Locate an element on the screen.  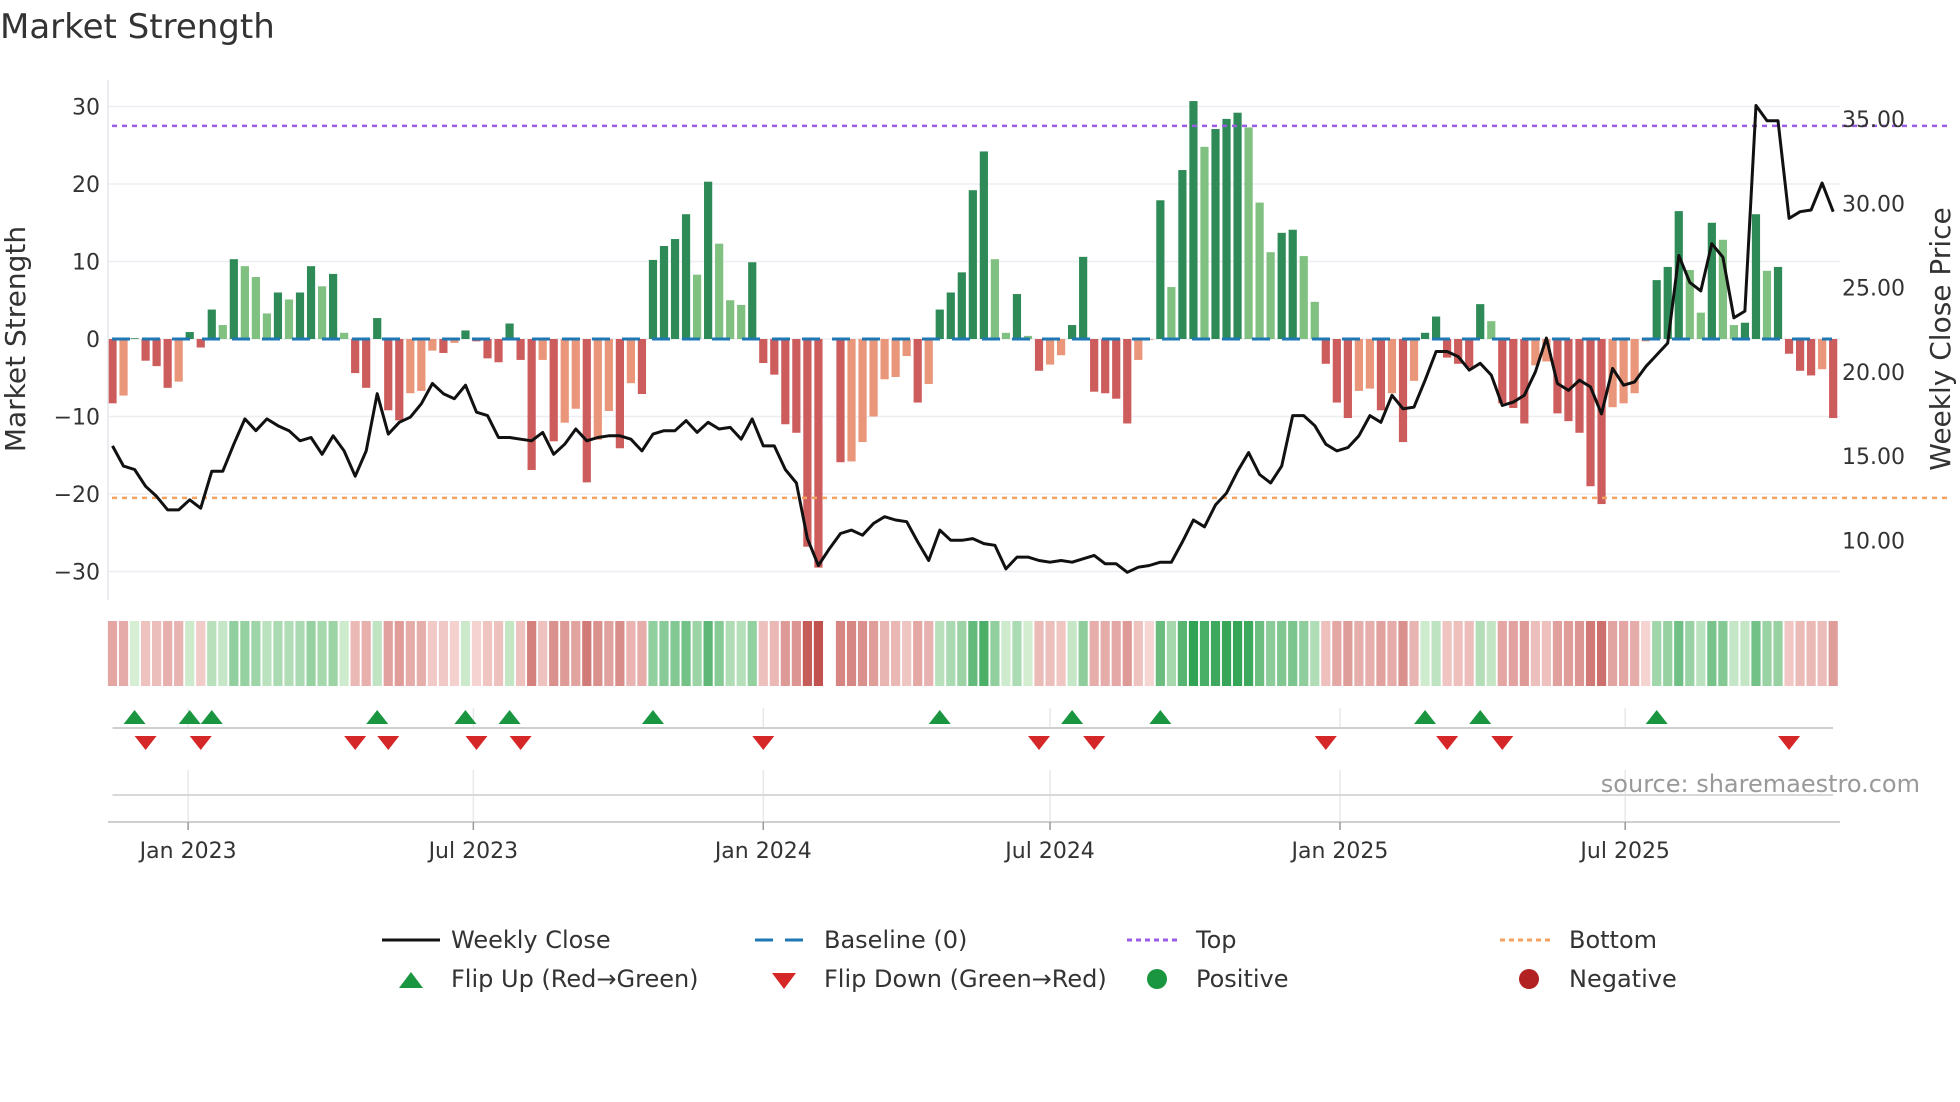
legend-label: Positive is located at coordinates (1242, 979).